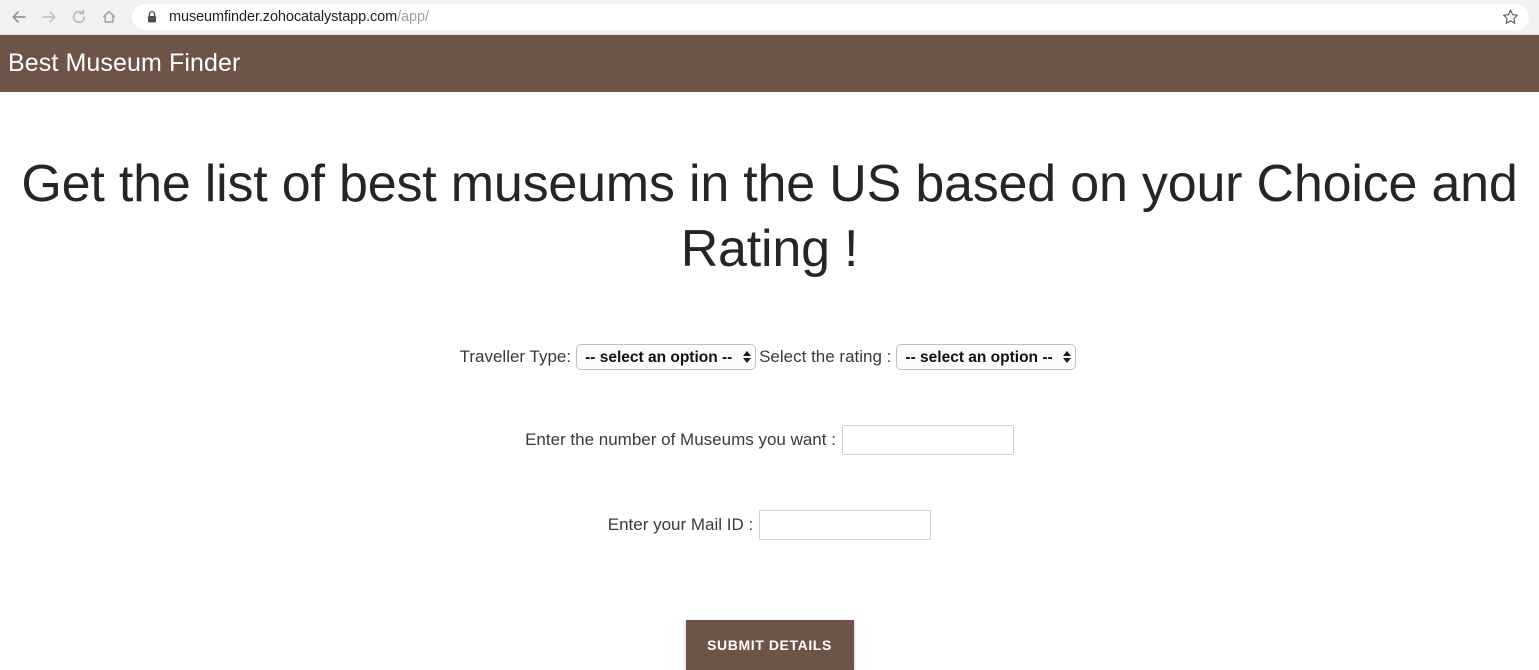 This screenshot has width=1539, height=670. What do you see at coordinates (680, 439) in the screenshot?
I see `museum-count-label: Enter the number of Museums you want :` at bounding box center [680, 439].